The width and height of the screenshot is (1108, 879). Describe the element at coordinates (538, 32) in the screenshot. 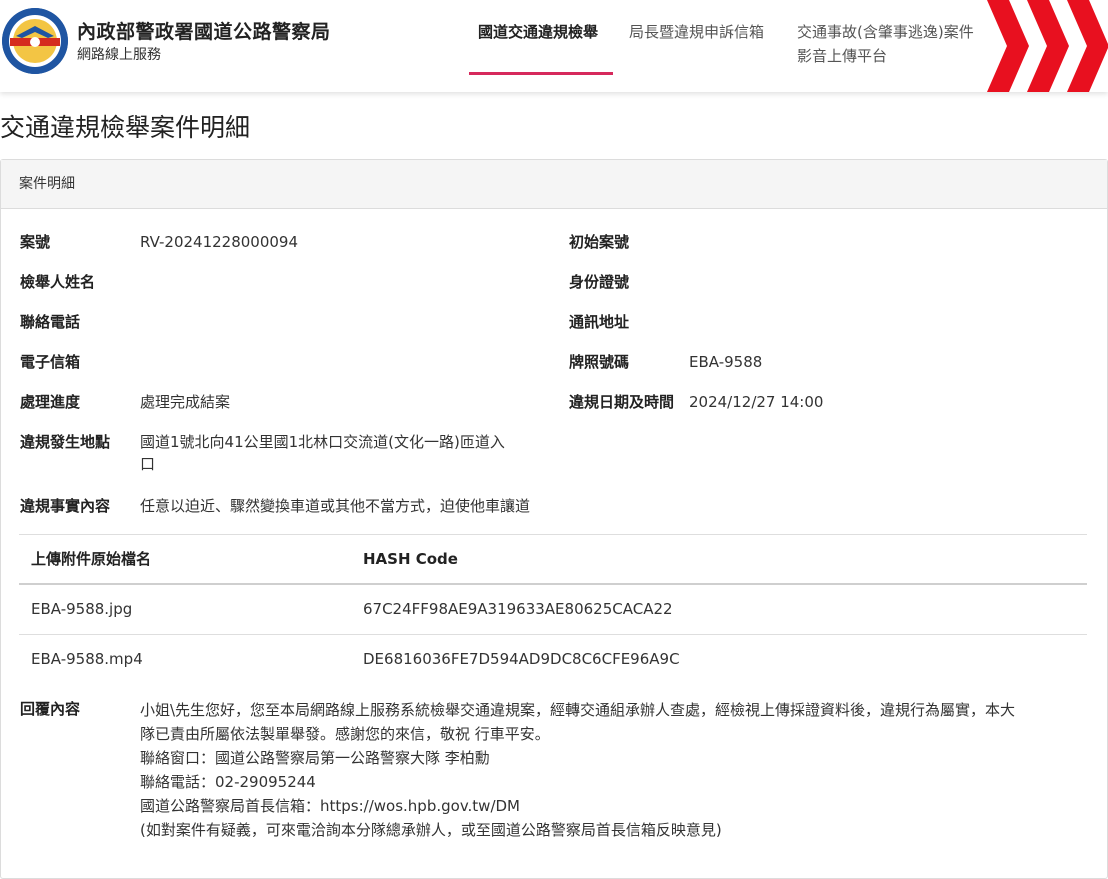

I see `nav-traffic-violation-report: 國道交通違規檢舉` at that location.